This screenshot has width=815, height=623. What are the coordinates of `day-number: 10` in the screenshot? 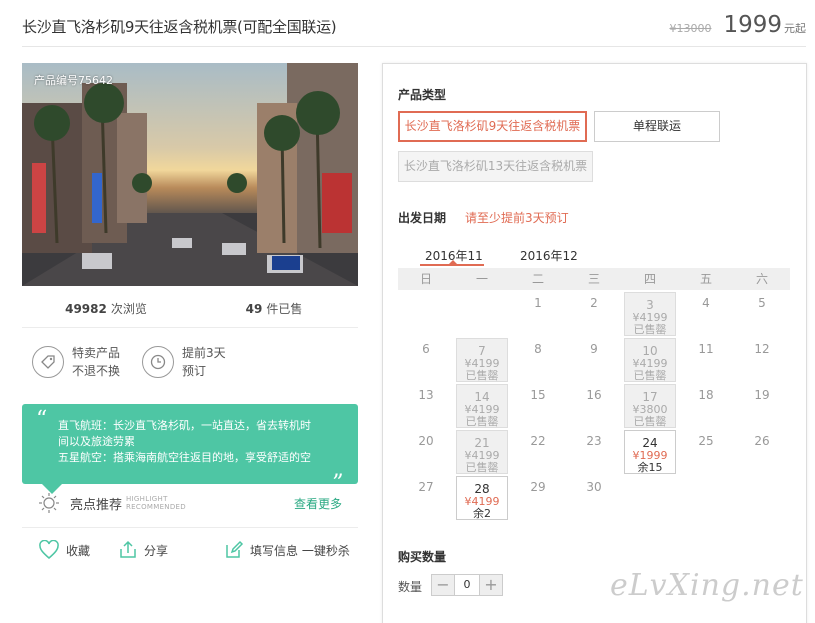 It's located at (650, 351).